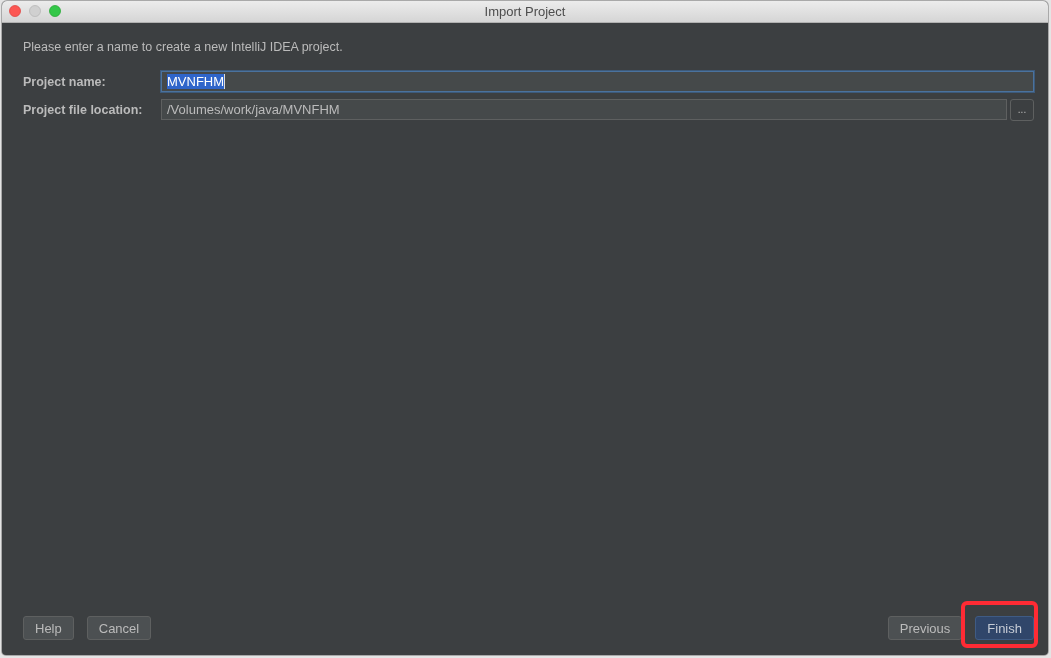  Describe the element at coordinates (55, 11) in the screenshot. I see `maximize-icon` at that location.